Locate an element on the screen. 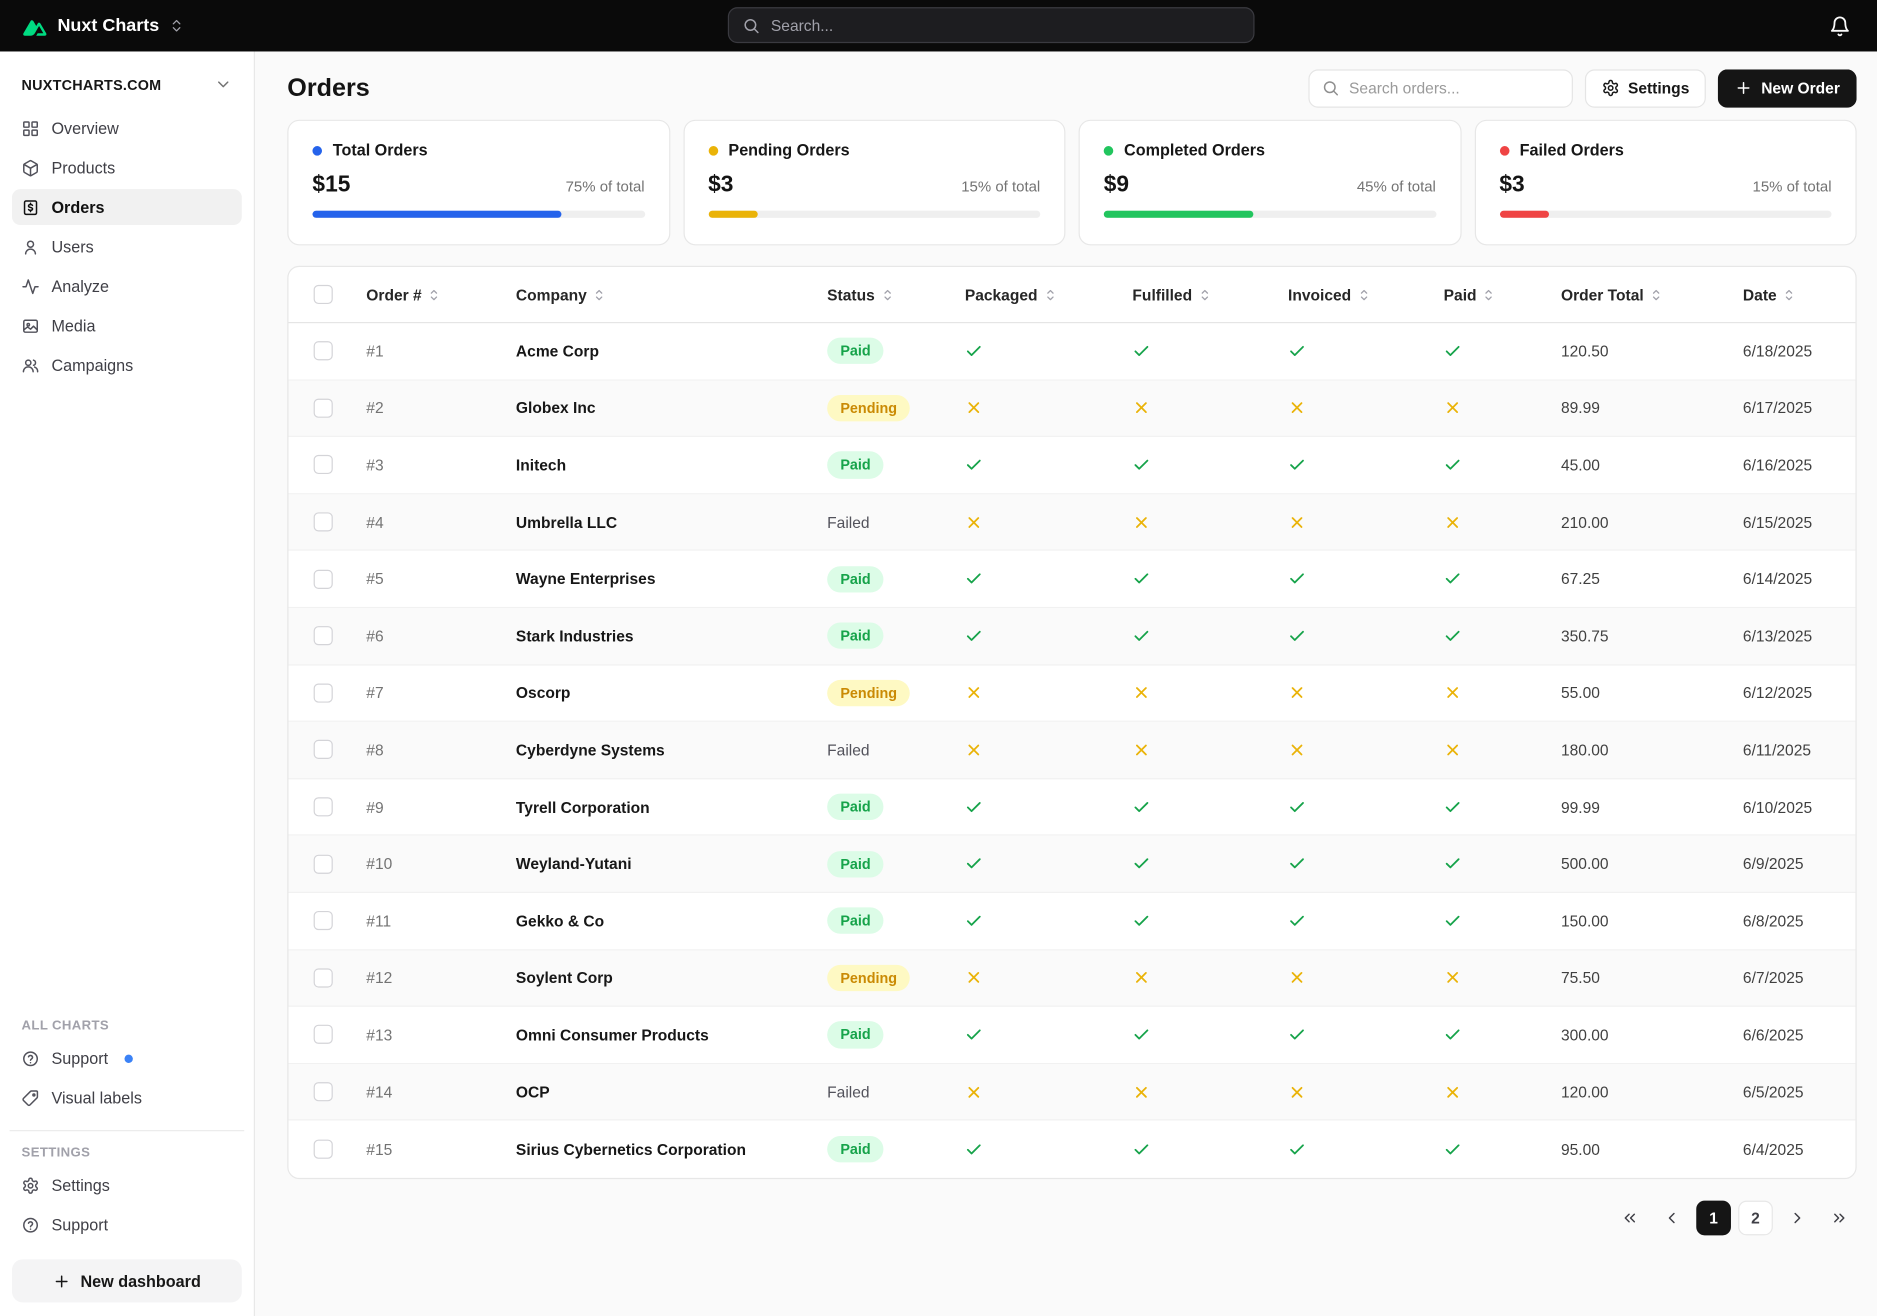  last-page-button is located at coordinates (1839, 1218).